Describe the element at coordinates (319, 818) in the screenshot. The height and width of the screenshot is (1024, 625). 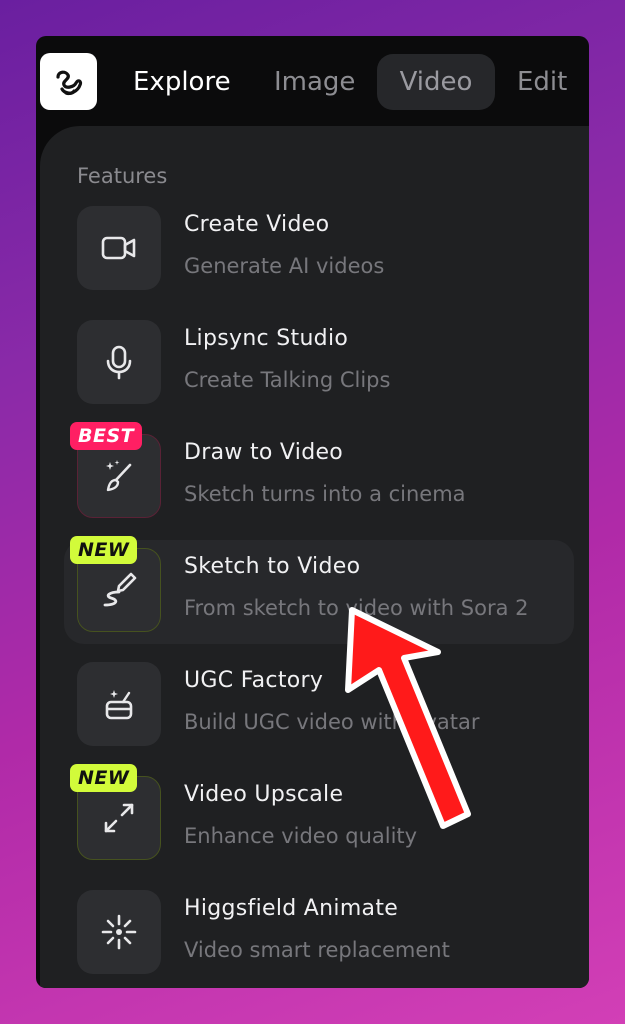
I see `feature-item-video-upscale: NEW Video Upscale Enhance video quality` at that location.